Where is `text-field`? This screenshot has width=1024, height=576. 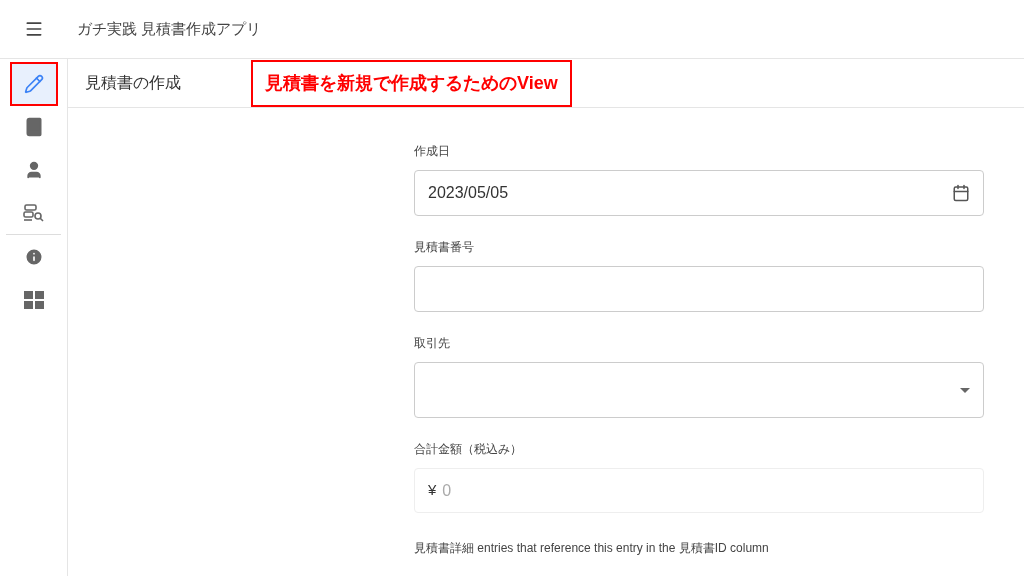 text-field is located at coordinates (699, 289).